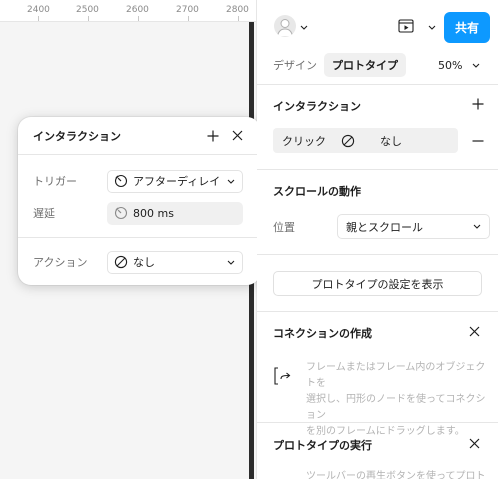  What do you see at coordinates (283, 376) in the screenshot?
I see `connection-icon` at bounding box center [283, 376].